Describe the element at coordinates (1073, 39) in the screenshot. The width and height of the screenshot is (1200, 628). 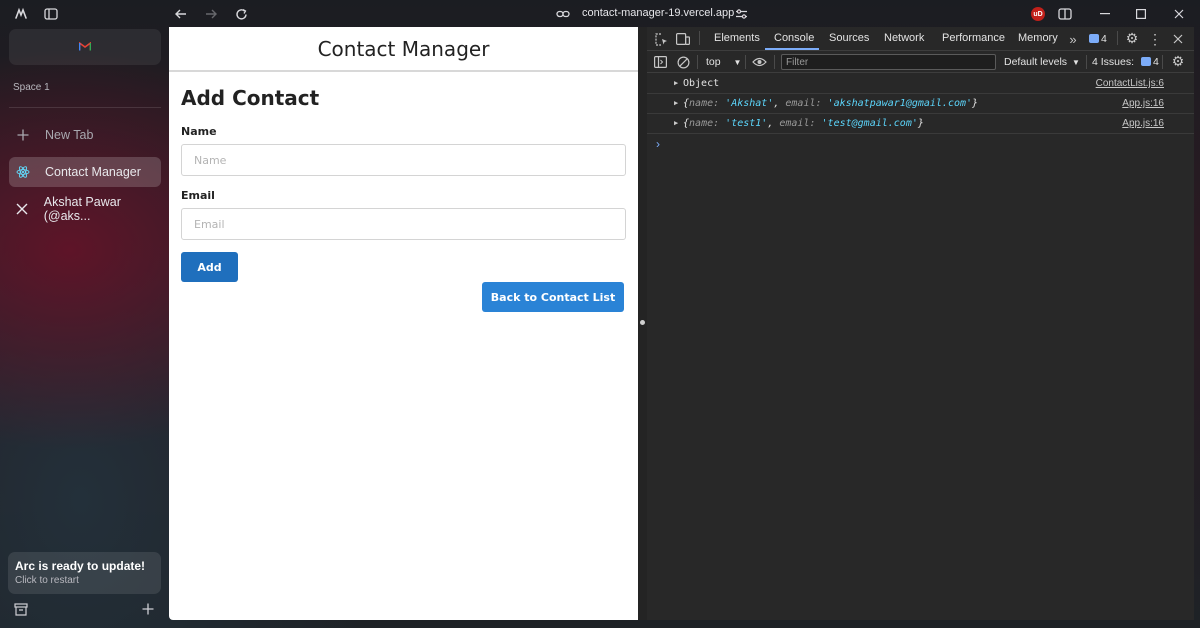
I see `more-tabs-chevron-icon: »` at that location.